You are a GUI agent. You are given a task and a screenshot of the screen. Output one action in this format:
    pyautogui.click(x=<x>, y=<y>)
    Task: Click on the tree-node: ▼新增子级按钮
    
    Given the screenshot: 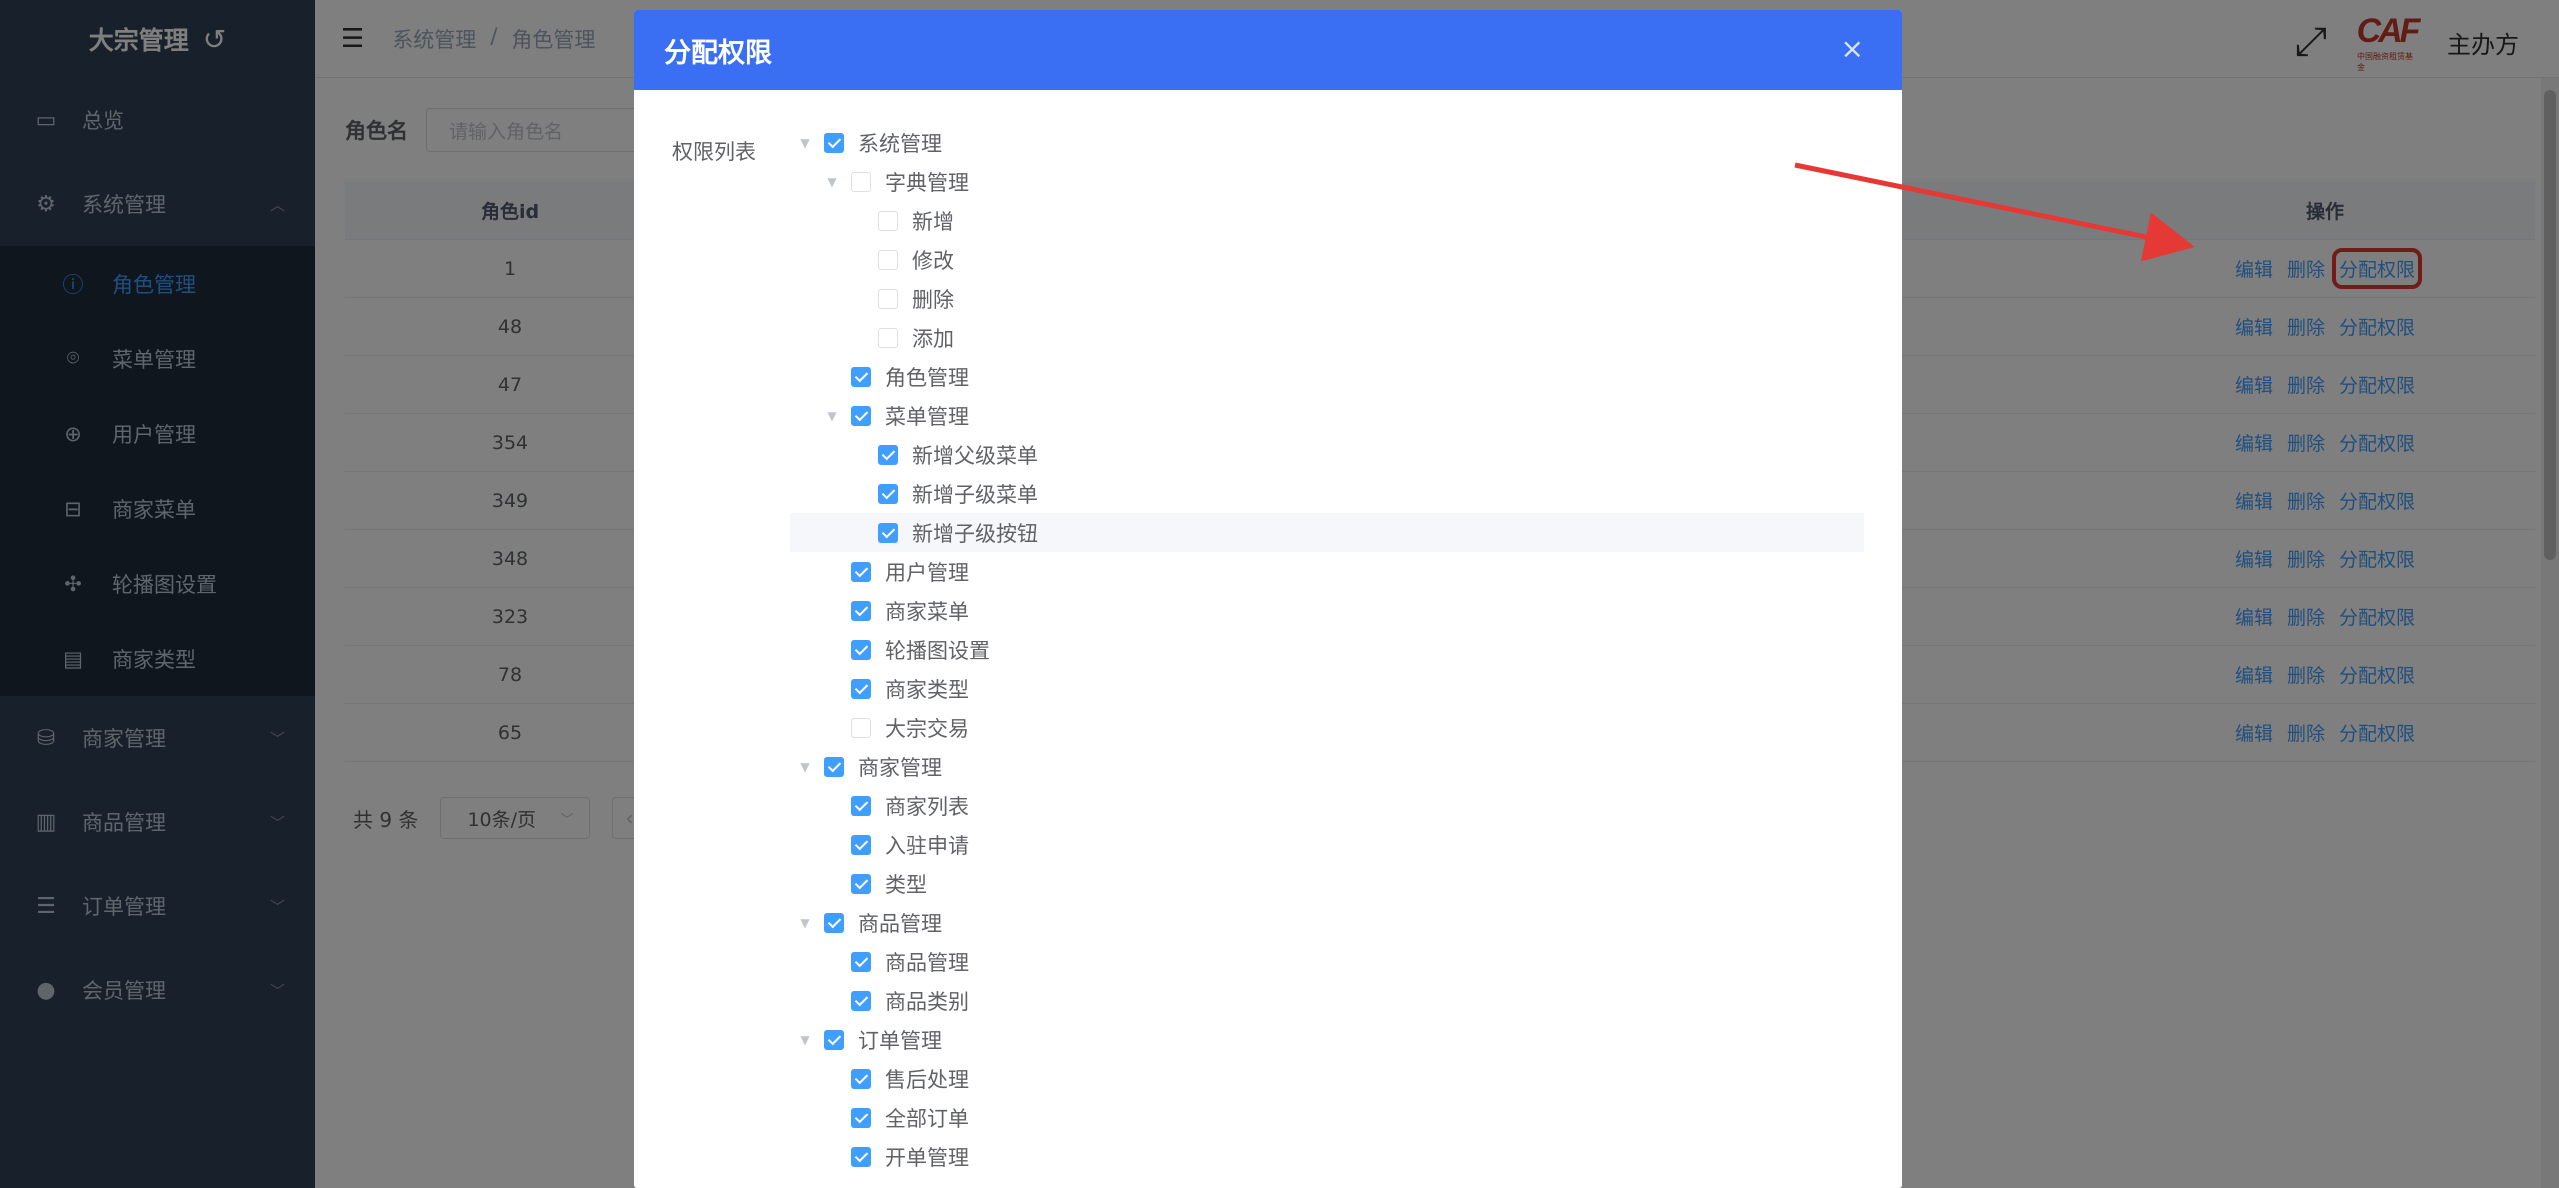 What is the action you would take?
    pyautogui.click(x=1327, y=532)
    